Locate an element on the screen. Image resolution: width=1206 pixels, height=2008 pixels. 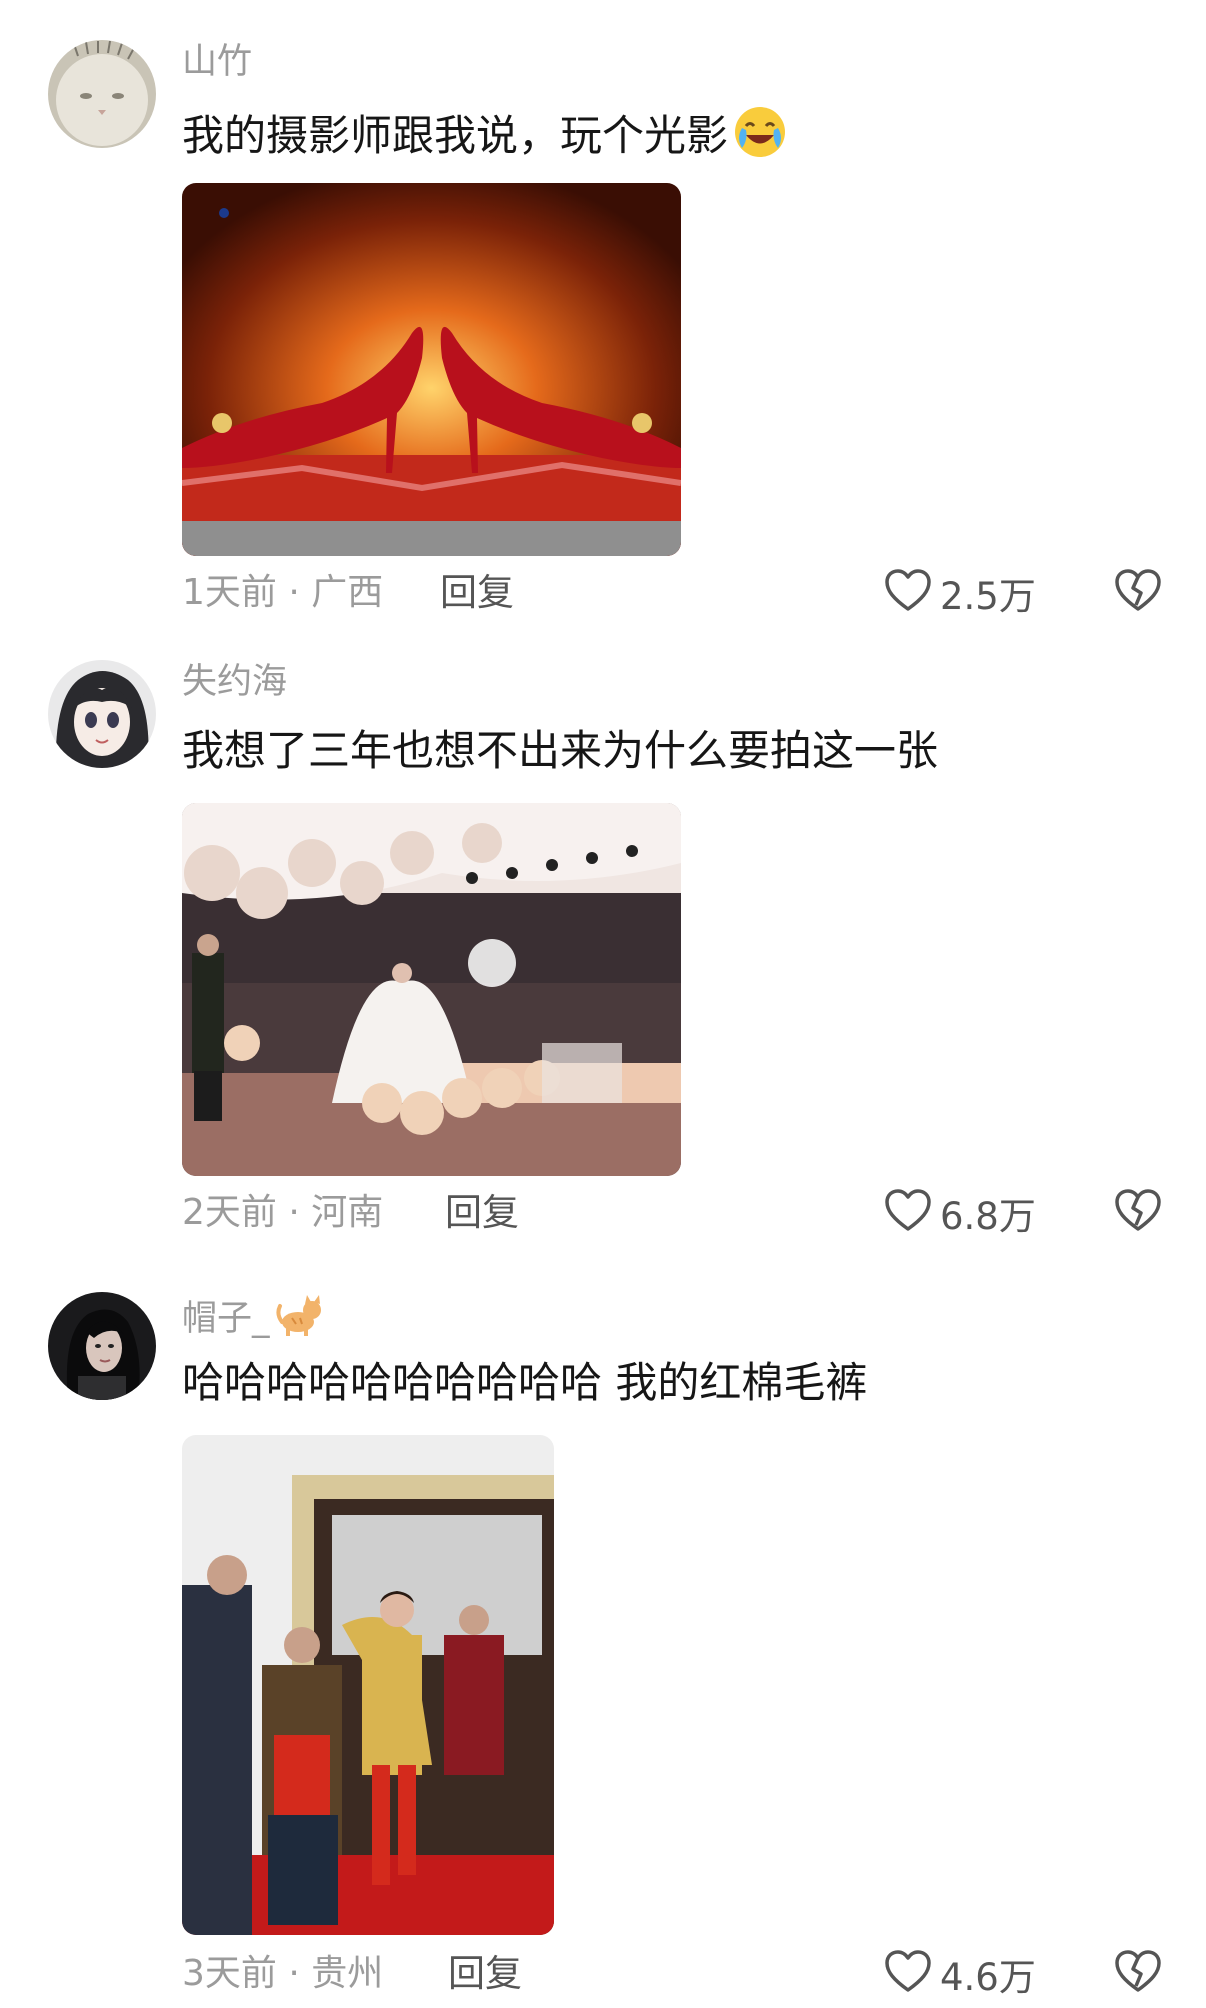
comment-text: 哈哈哈哈哈哈哈哈哈哈 我的红棉毛裤 is located at coordinates (525, 1382).